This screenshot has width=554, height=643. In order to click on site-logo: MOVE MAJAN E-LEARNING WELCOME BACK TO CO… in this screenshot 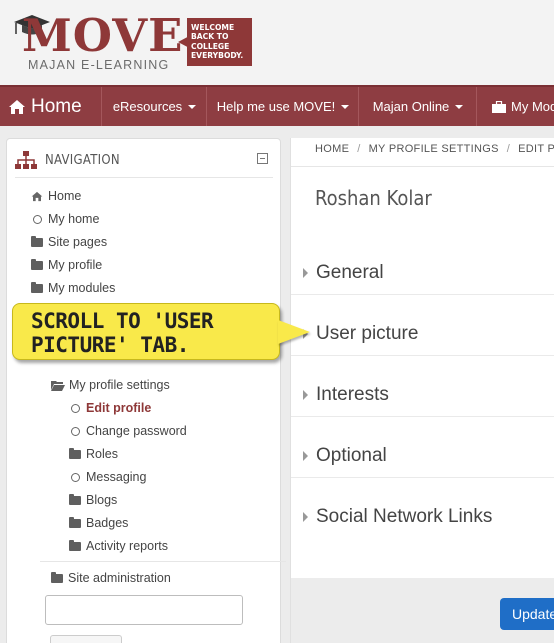, I will do `click(133, 40)`.